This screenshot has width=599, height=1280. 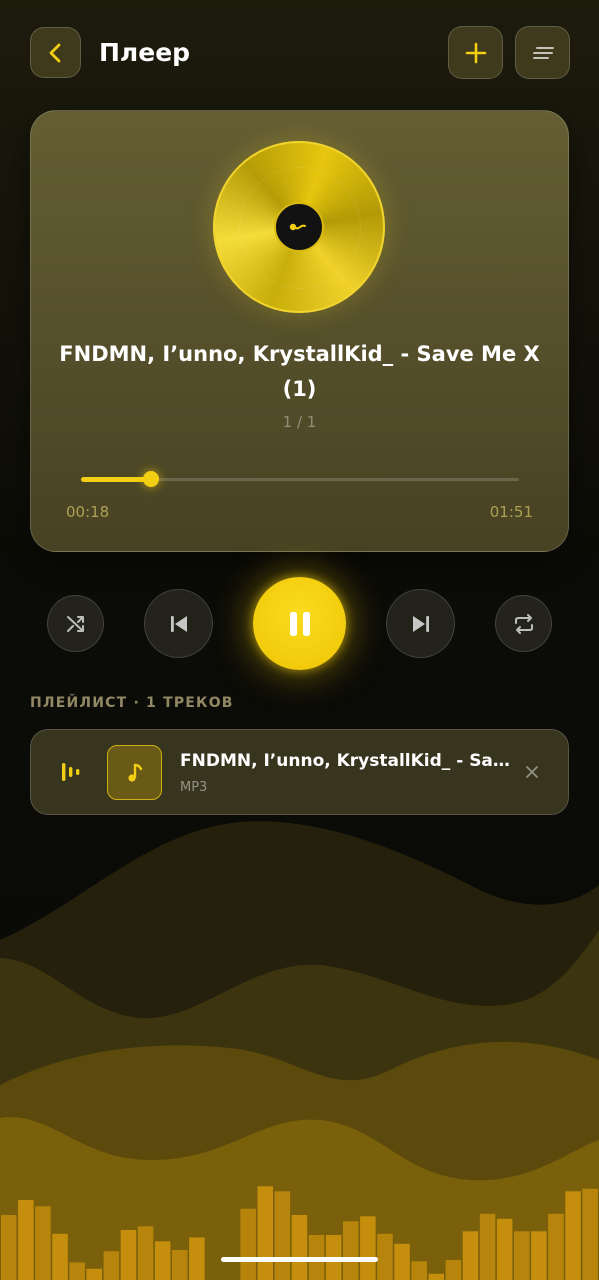 I want to click on sort-lines-icon, so click(x=543, y=52).